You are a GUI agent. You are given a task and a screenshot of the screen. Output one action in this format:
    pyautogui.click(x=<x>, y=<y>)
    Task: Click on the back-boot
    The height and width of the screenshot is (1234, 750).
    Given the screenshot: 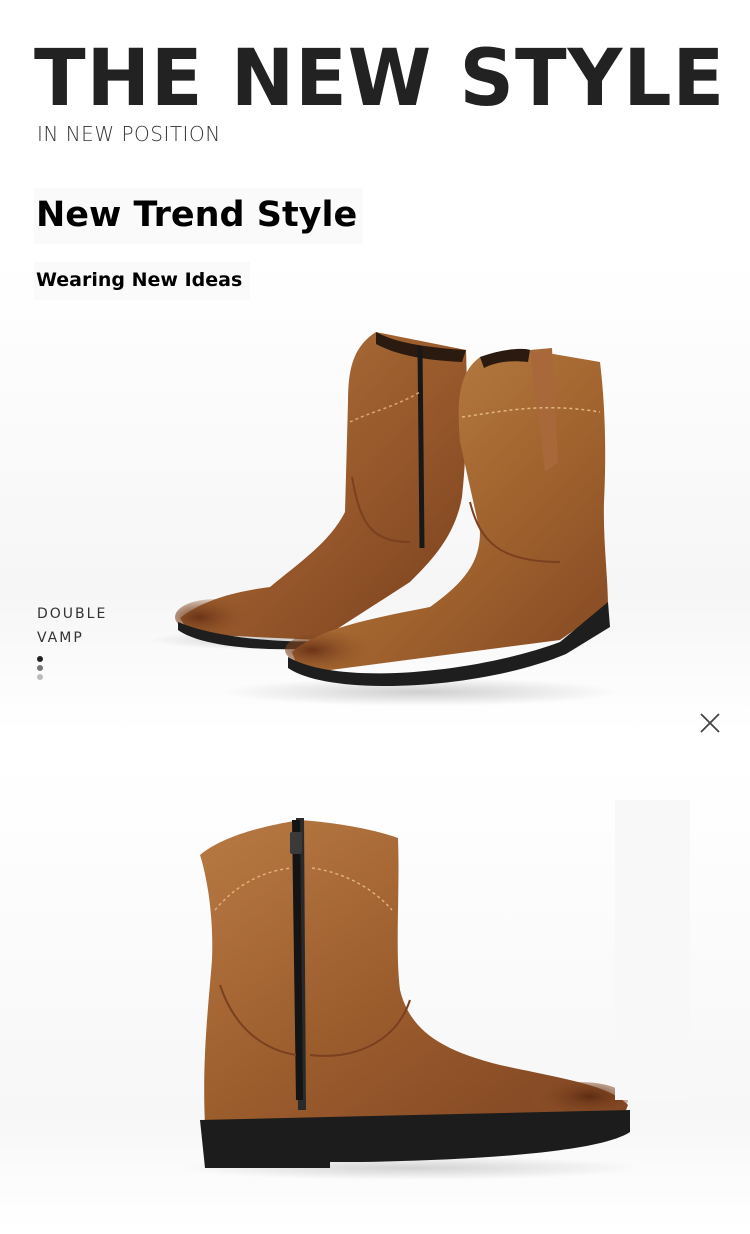 What is the action you would take?
    pyautogui.click(x=321, y=491)
    